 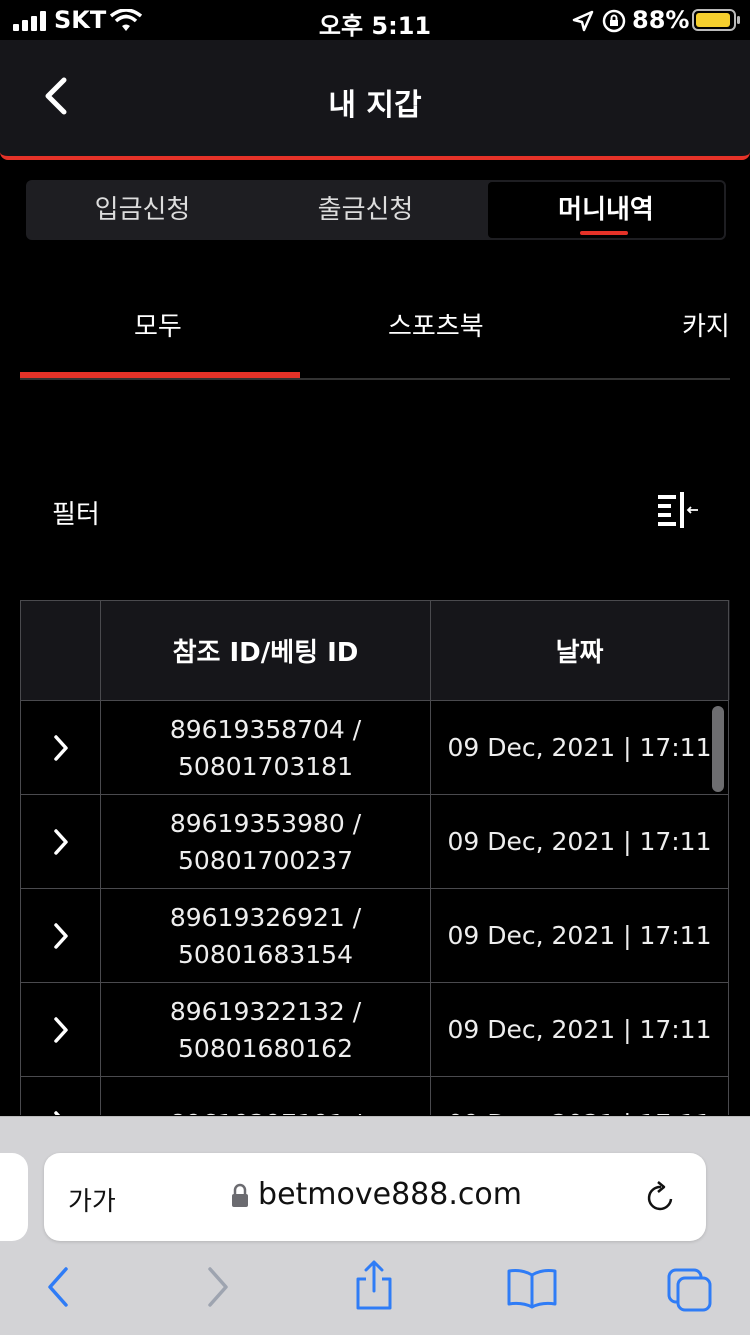 I want to click on bet-id: 50801700237, so click(x=265, y=860).